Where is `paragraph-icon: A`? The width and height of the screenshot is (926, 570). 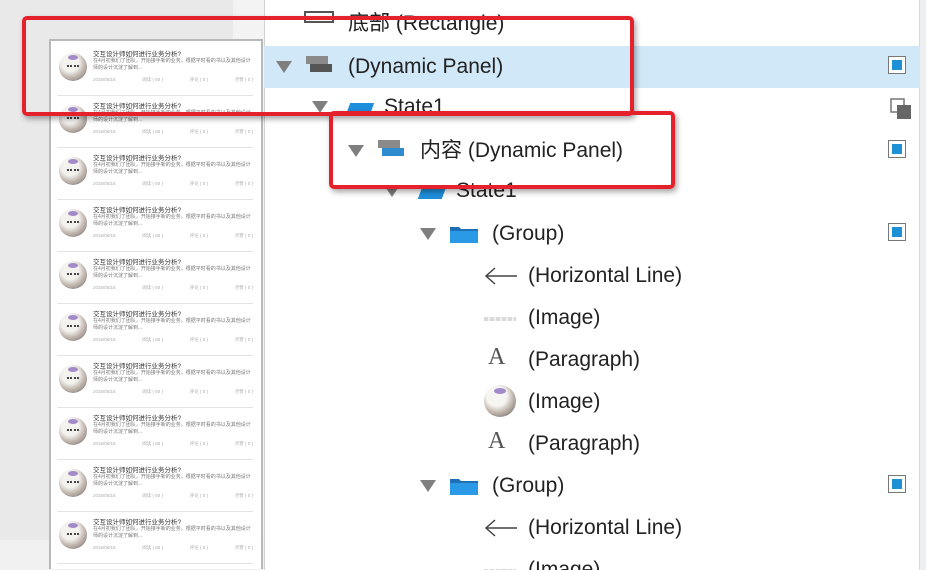 paragraph-icon: A is located at coordinates (497, 441).